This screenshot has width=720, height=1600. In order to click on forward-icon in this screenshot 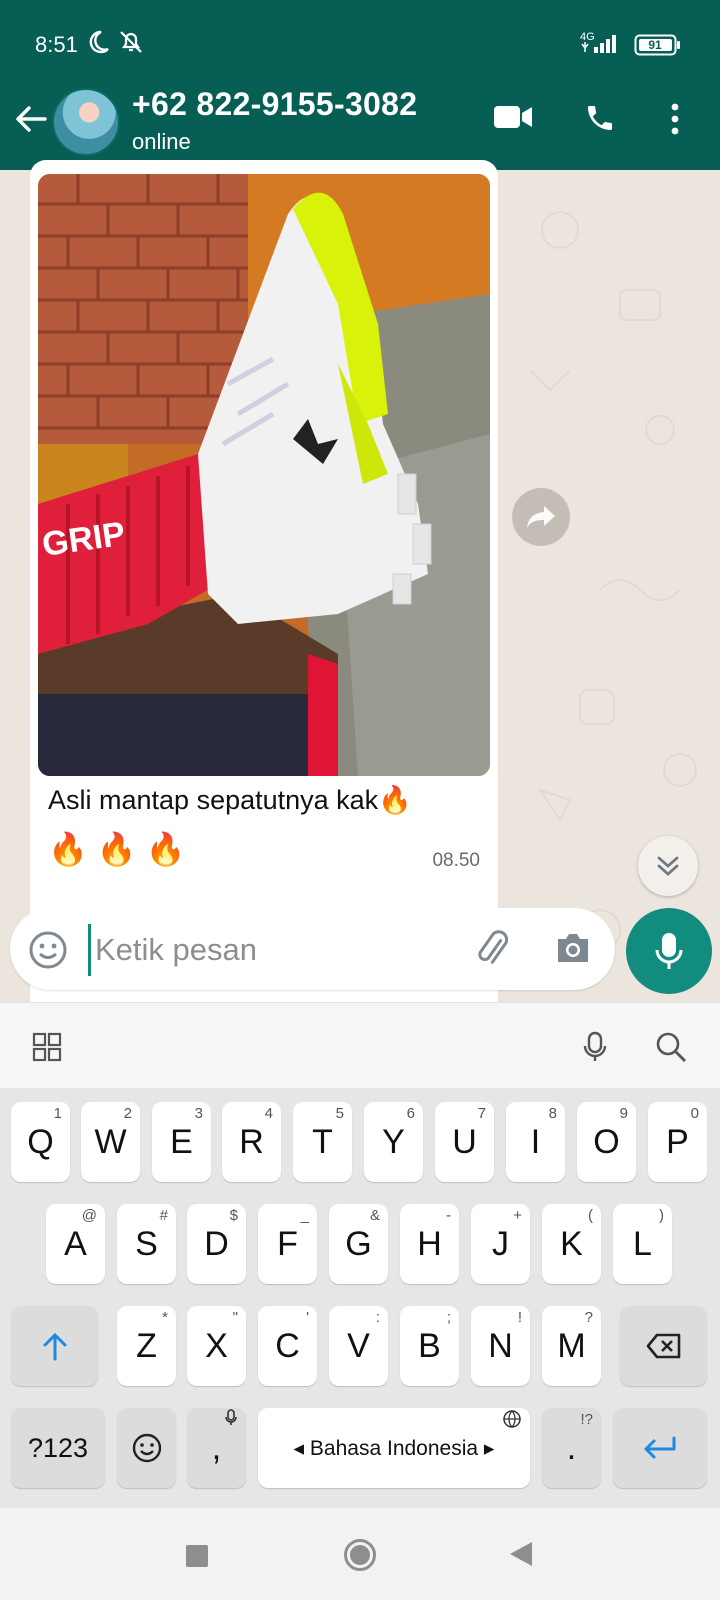, I will do `click(541, 517)`.